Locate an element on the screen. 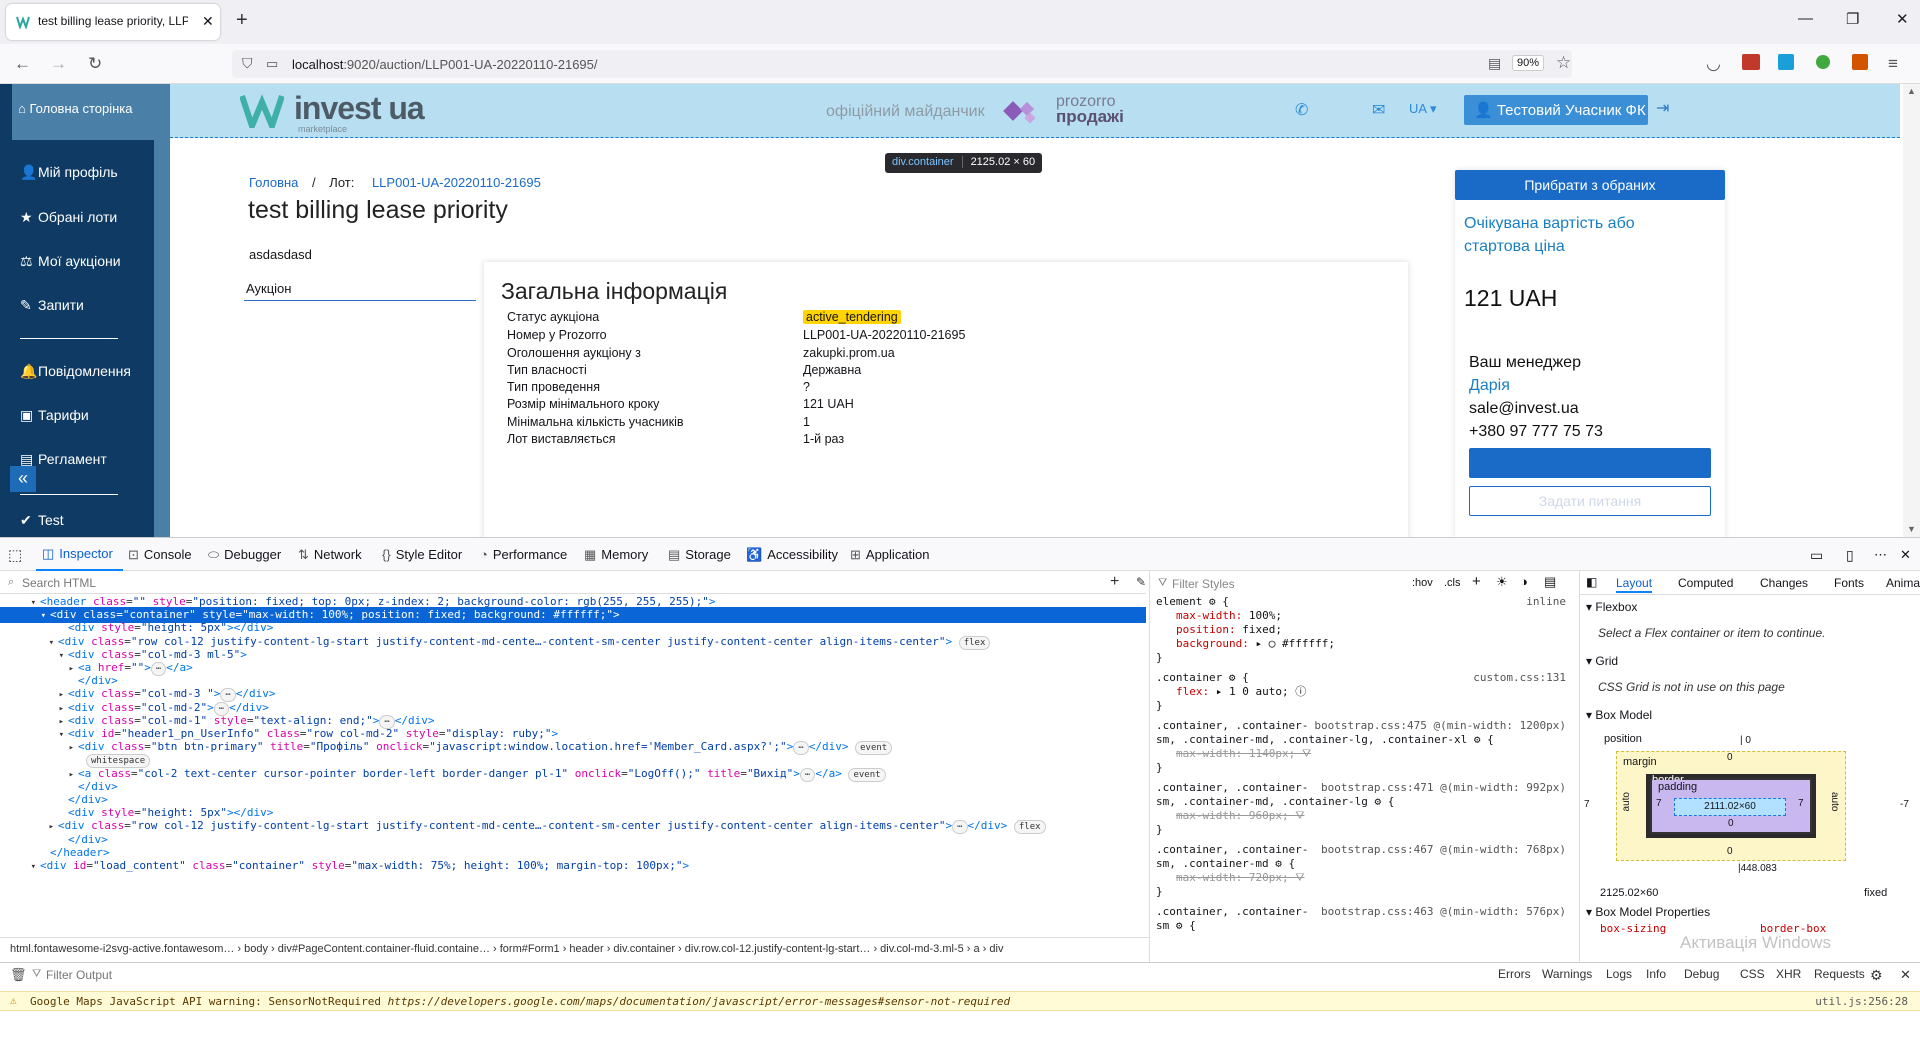 This screenshot has height=1042, width=1920. sidebar-item-profile: 👤Мій профіль is located at coordinates (77, 173).